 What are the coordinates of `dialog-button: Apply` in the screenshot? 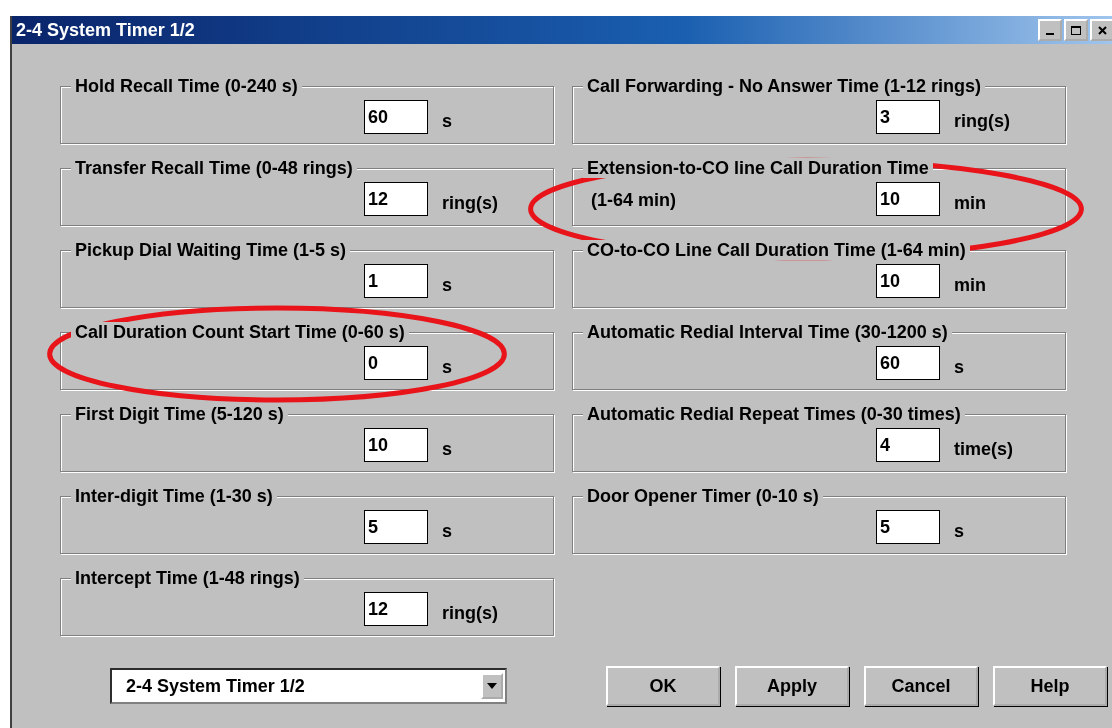 It's located at (792, 686).